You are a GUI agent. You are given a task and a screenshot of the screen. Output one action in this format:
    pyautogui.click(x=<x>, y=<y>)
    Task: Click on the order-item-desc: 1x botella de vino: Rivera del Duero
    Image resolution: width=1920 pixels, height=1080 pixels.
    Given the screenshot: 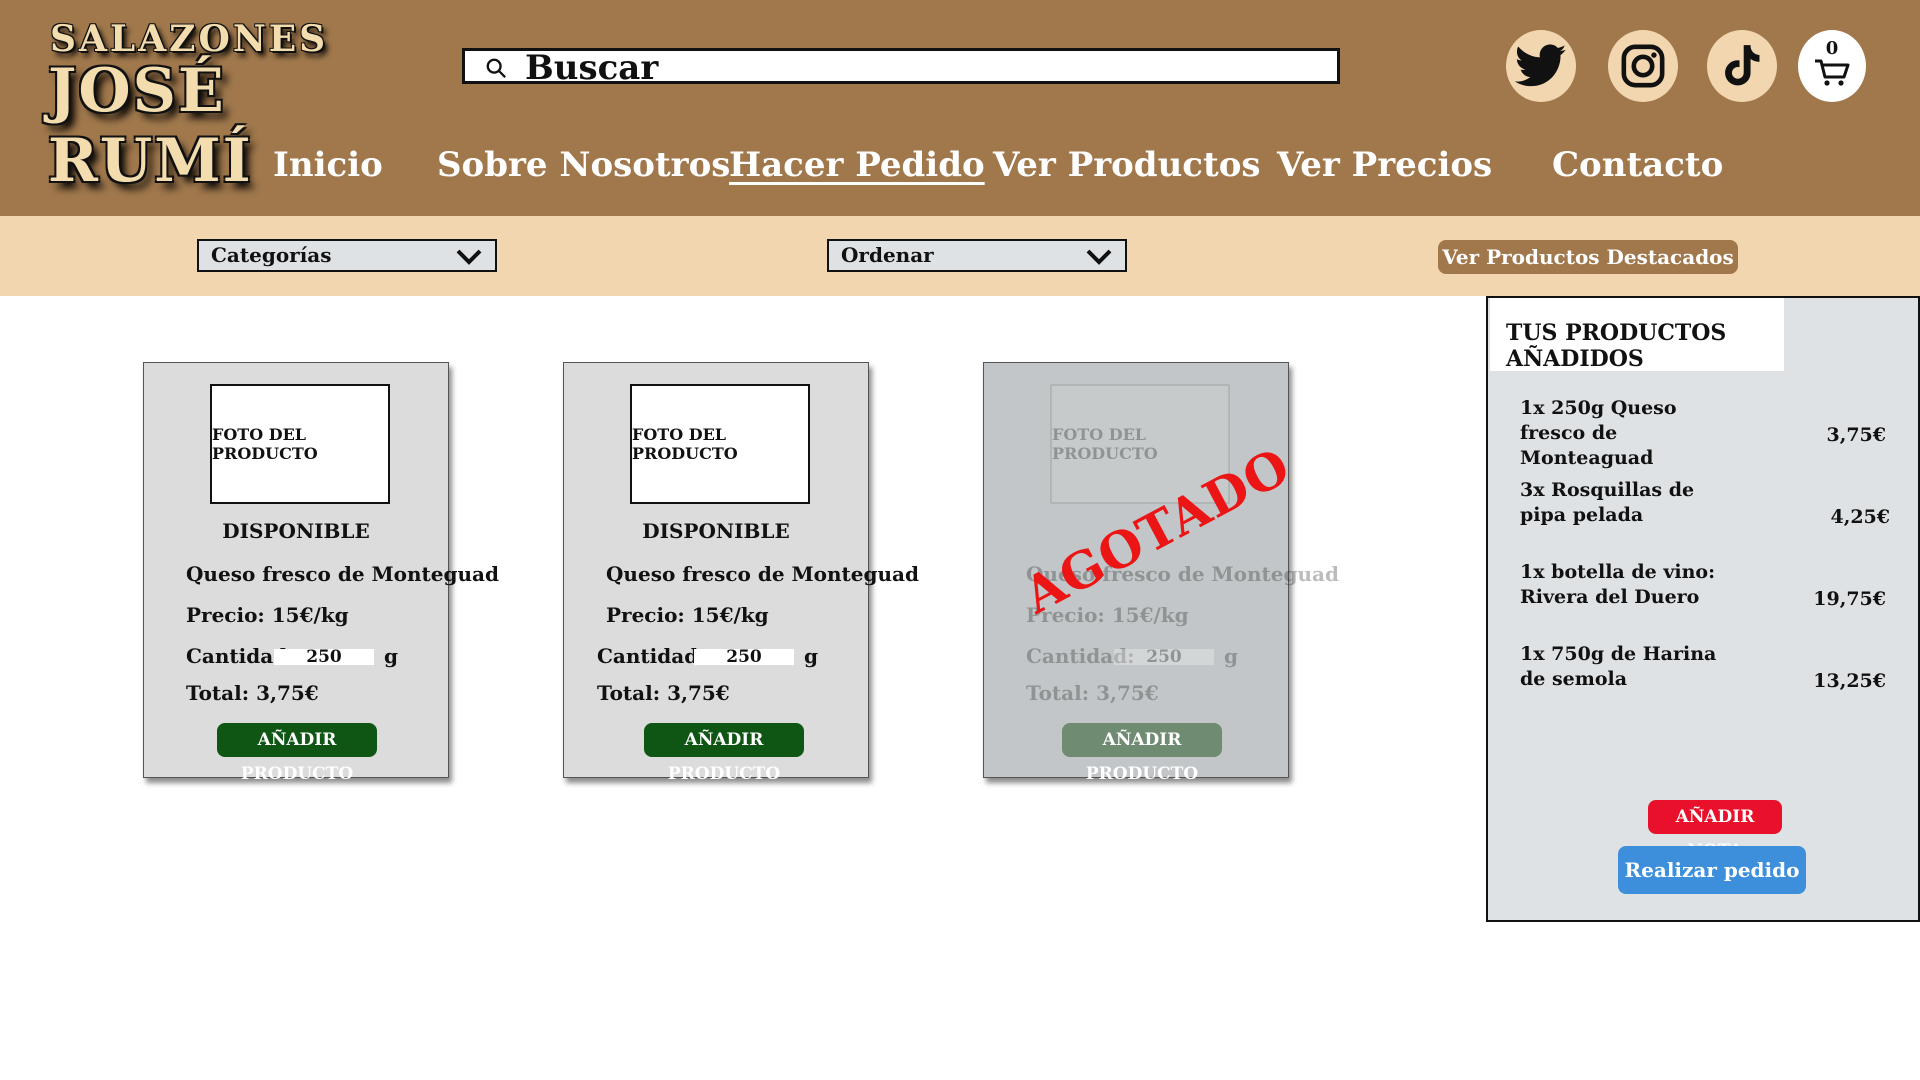 What is the action you would take?
    pyautogui.click(x=1618, y=584)
    